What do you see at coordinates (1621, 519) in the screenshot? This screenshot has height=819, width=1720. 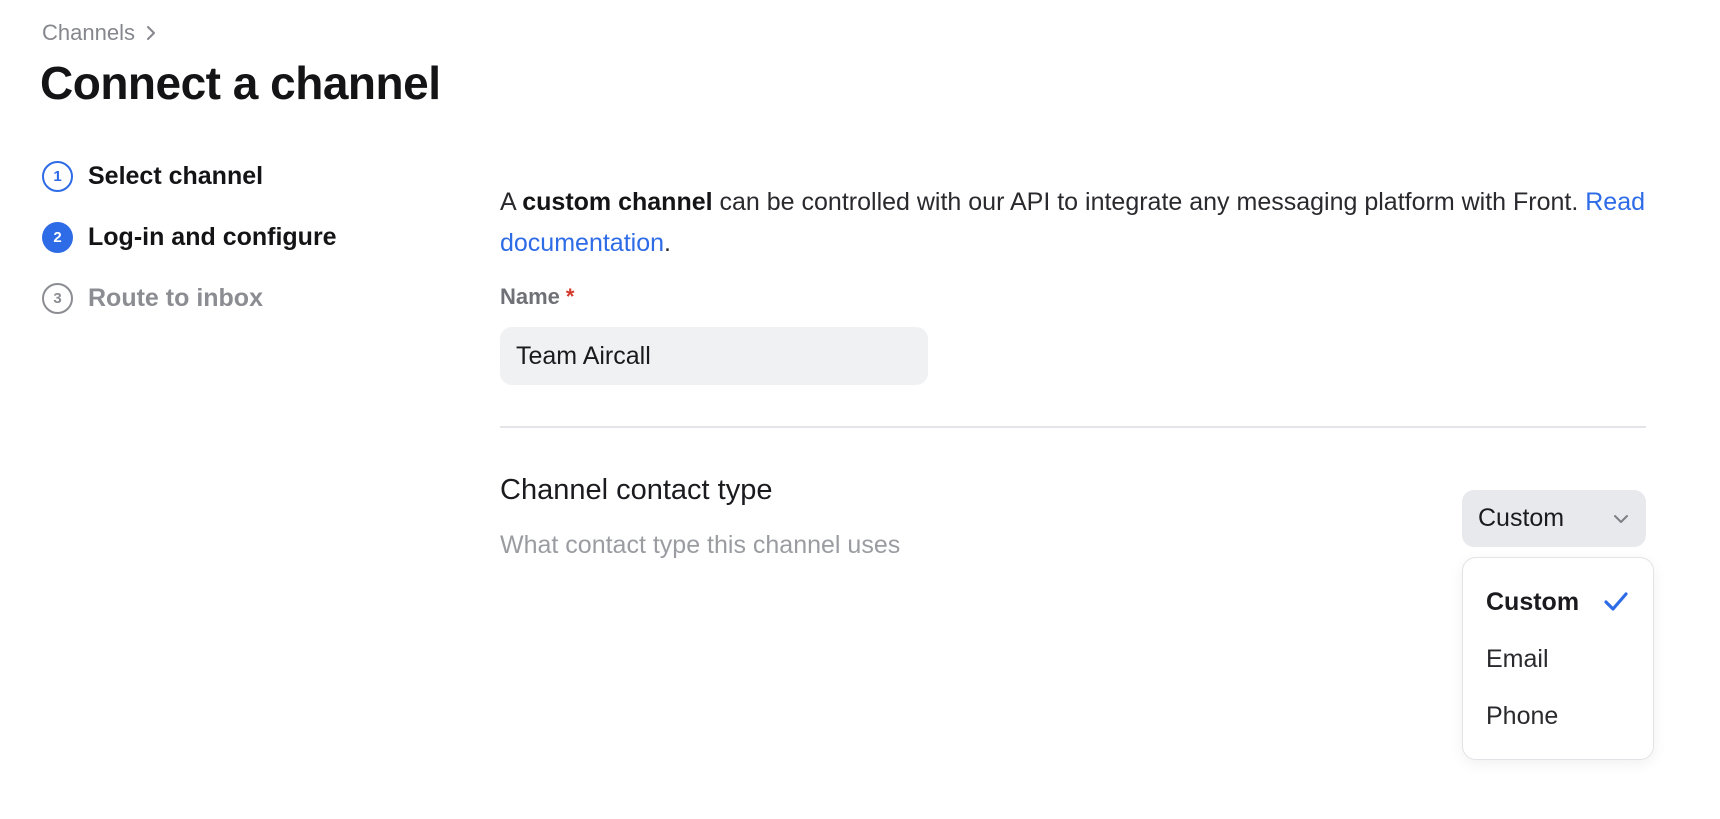 I see `chevron-down-icon` at bounding box center [1621, 519].